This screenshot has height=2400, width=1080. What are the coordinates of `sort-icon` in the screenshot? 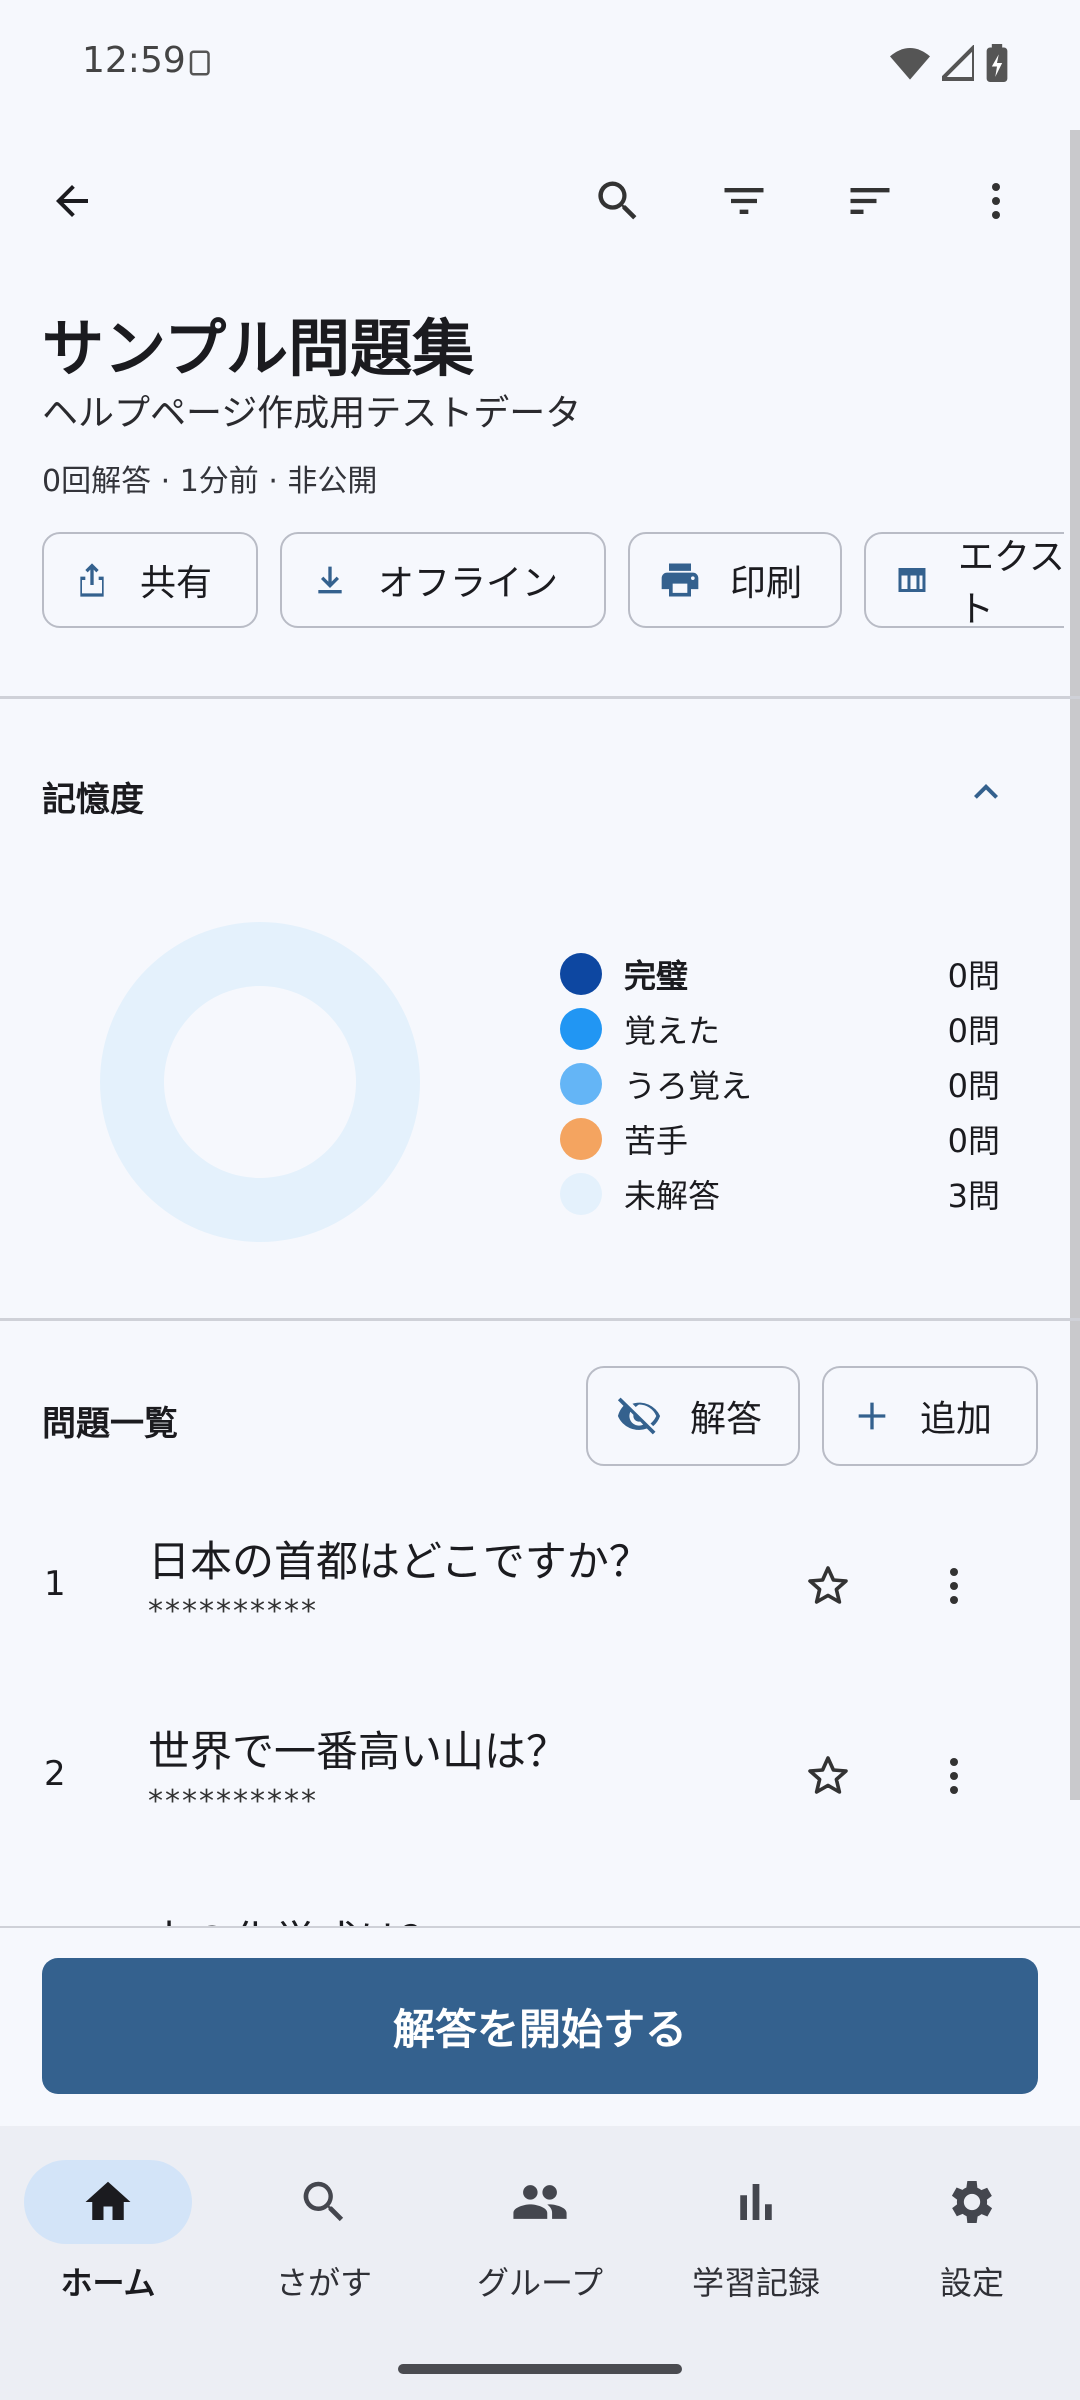 It's located at (870, 201).